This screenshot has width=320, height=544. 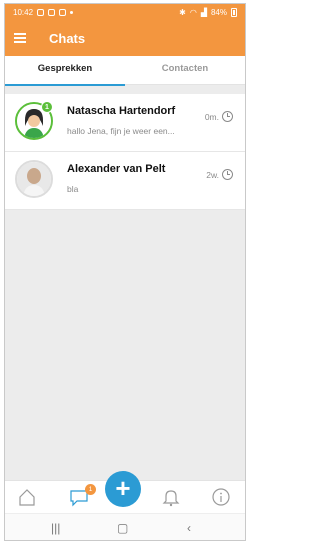 What do you see at coordinates (52, 12) in the screenshot?
I see `settings-icon` at bounding box center [52, 12].